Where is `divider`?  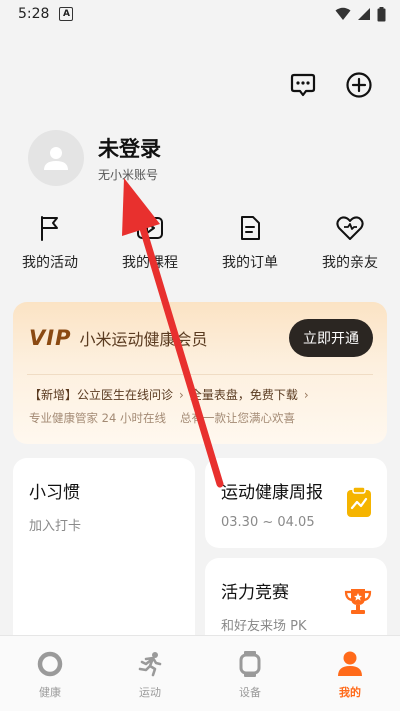
divider is located at coordinates (200, 374).